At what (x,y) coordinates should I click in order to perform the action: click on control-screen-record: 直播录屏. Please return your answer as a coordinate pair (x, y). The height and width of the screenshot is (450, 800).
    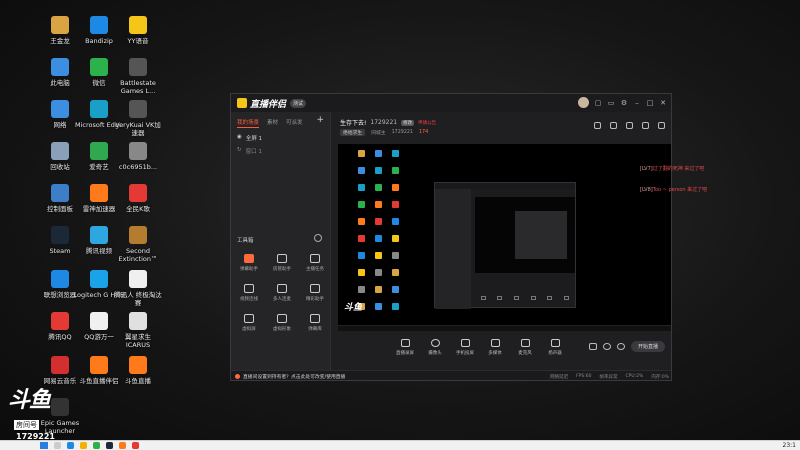
    Looking at the image, I should click on (405, 347).